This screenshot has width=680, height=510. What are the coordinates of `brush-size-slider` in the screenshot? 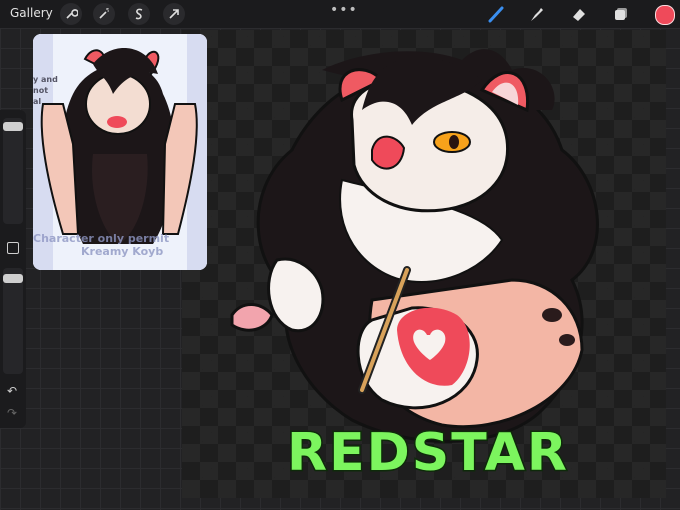 It's located at (13, 171).